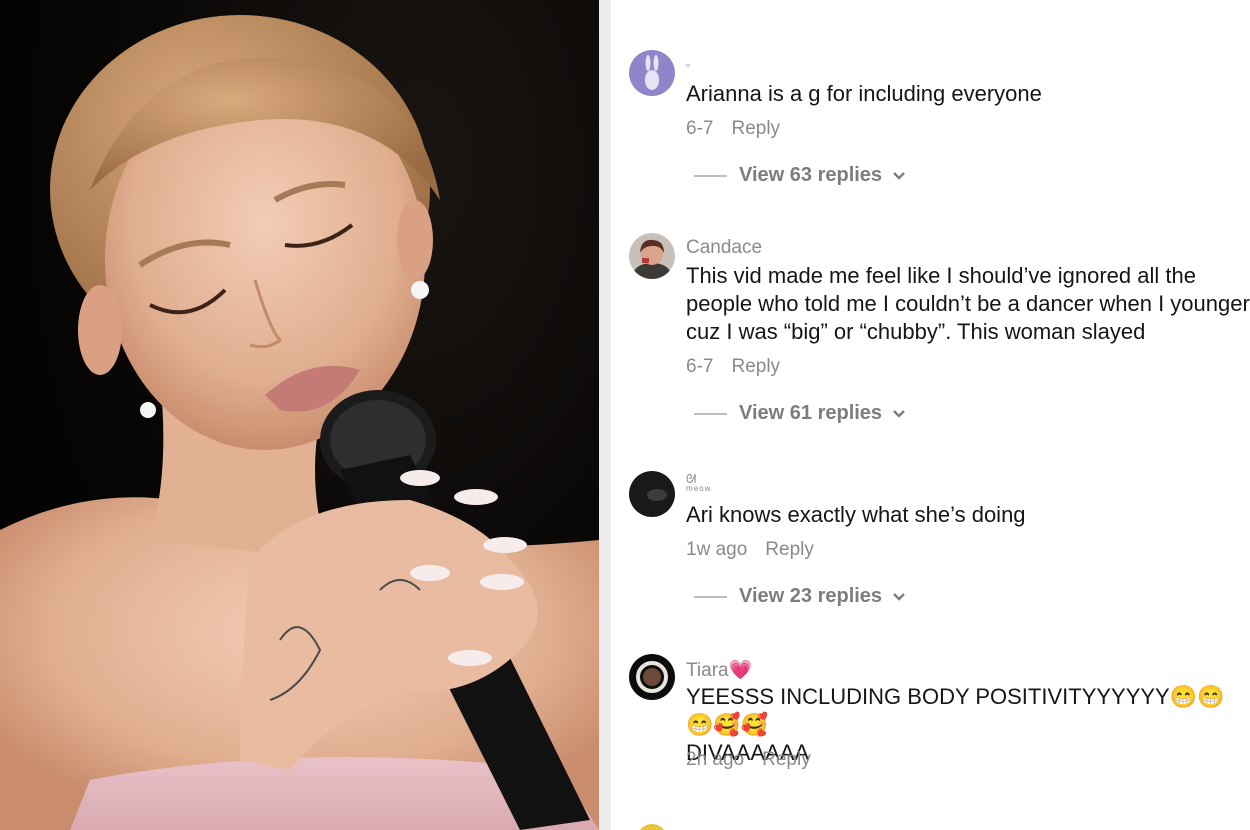  What do you see at coordinates (811, 175) in the screenshot?
I see `view-replies-label: View 63 replies` at bounding box center [811, 175].